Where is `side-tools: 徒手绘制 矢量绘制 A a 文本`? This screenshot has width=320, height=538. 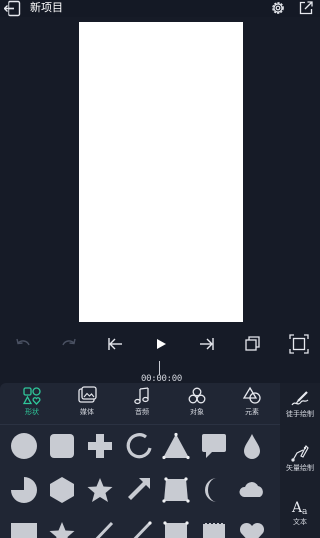 side-tools: 徒手绘制 矢量绘制 A a 文本 is located at coordinates (300, 460).